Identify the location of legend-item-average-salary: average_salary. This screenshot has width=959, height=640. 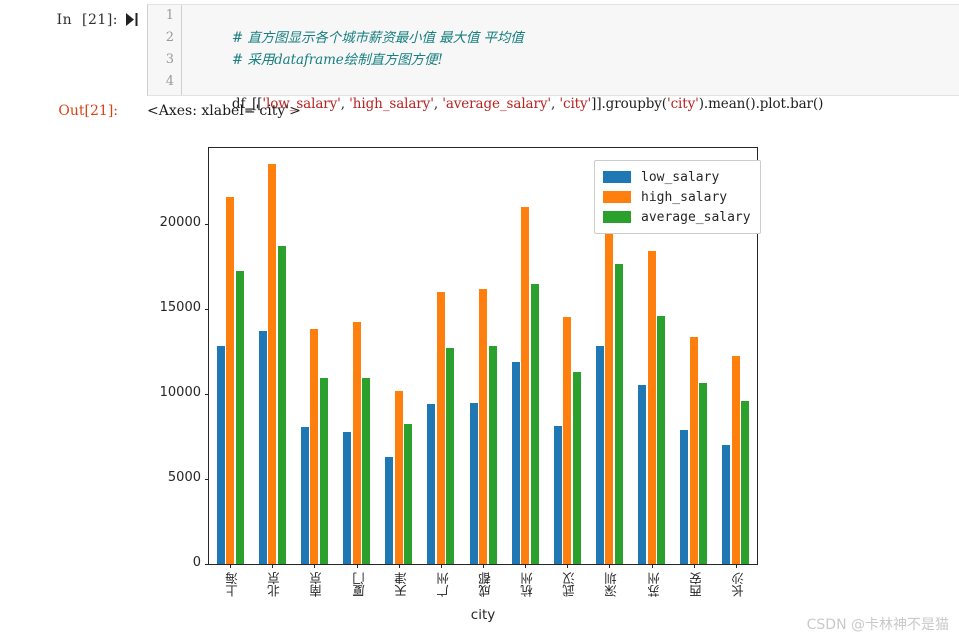
(677, 217).